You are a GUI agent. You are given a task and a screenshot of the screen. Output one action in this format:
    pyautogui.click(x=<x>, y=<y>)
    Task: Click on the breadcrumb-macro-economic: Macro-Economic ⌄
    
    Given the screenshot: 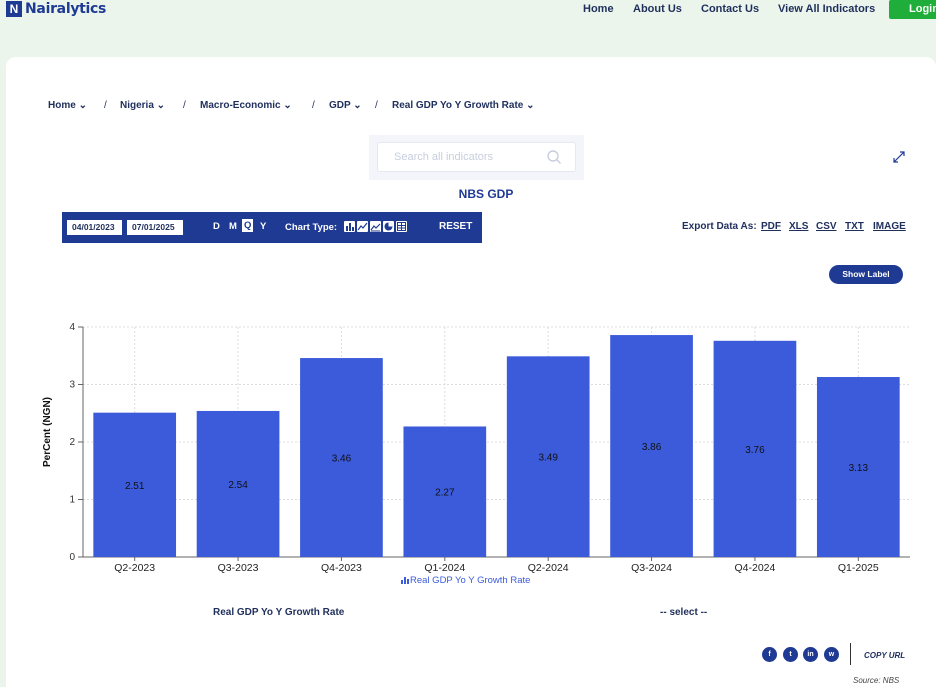 What is the action you would take?
    pyautogui.click(x=246, y=105)
    